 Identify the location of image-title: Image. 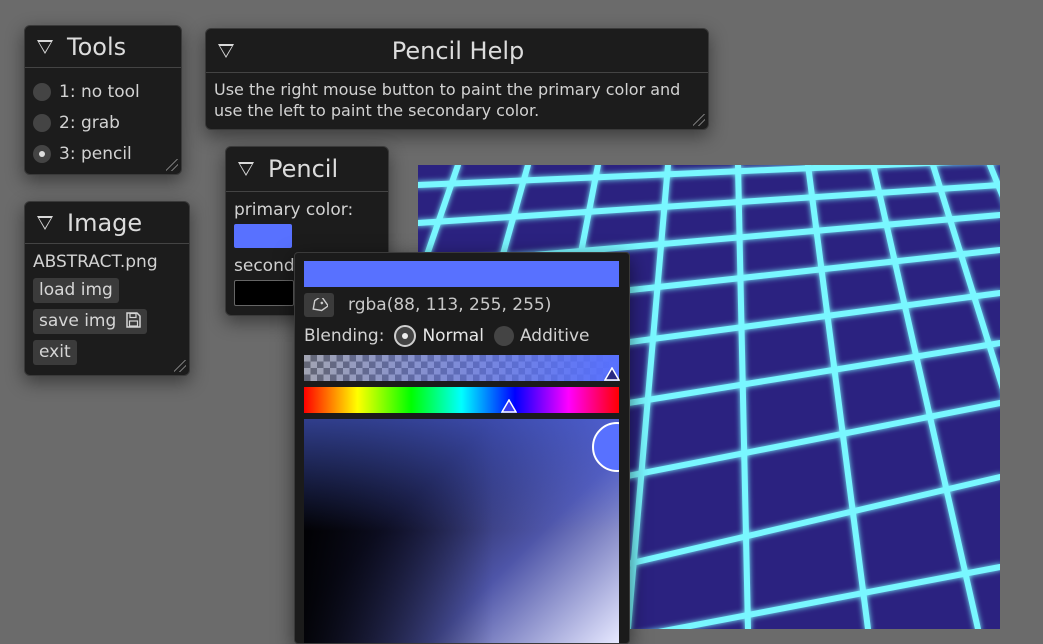
(105, 222).